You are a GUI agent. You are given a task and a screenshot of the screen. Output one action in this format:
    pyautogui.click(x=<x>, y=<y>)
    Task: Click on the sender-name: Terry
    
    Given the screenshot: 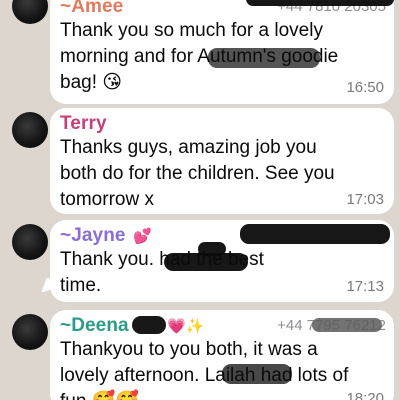 What is the action you would take?
    pyautogui.click(x=83, y=123)
    